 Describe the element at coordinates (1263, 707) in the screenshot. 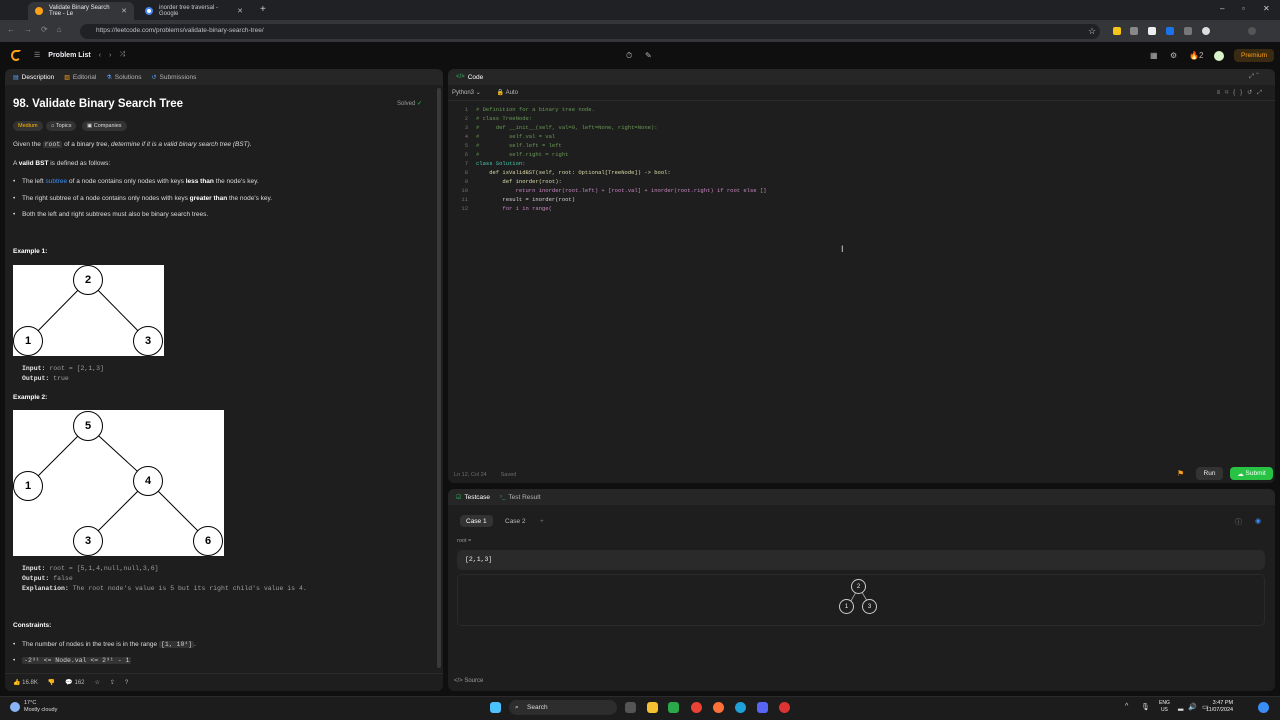

I see `notifications-icon` at that location.